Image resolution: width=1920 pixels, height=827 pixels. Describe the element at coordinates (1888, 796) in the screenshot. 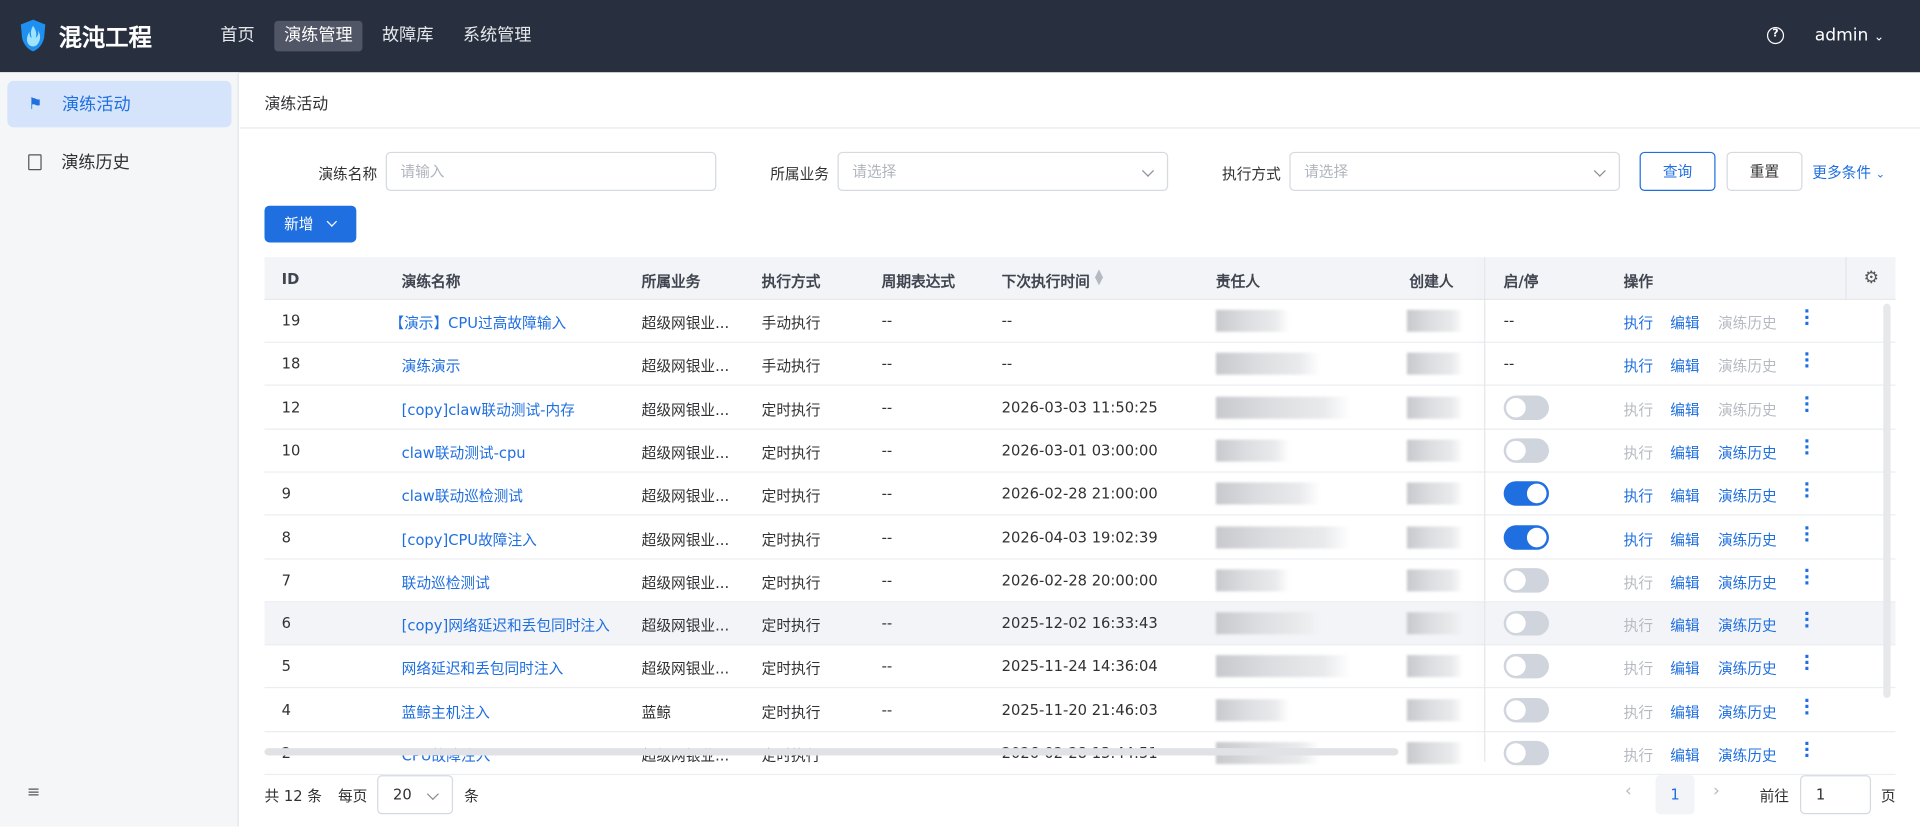

I see `page-suffix: 页` at that location.